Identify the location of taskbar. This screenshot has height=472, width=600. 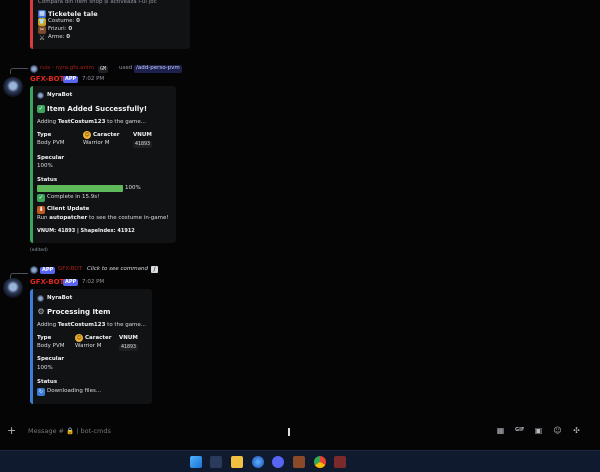
(300, 461).